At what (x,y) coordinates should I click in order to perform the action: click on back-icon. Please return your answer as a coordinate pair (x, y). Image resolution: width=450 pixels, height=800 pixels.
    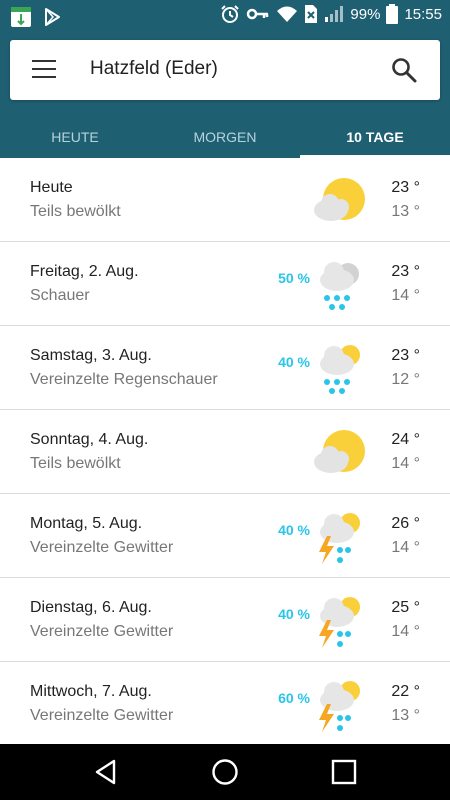
    Looking at the image, I should click on (106, 772).